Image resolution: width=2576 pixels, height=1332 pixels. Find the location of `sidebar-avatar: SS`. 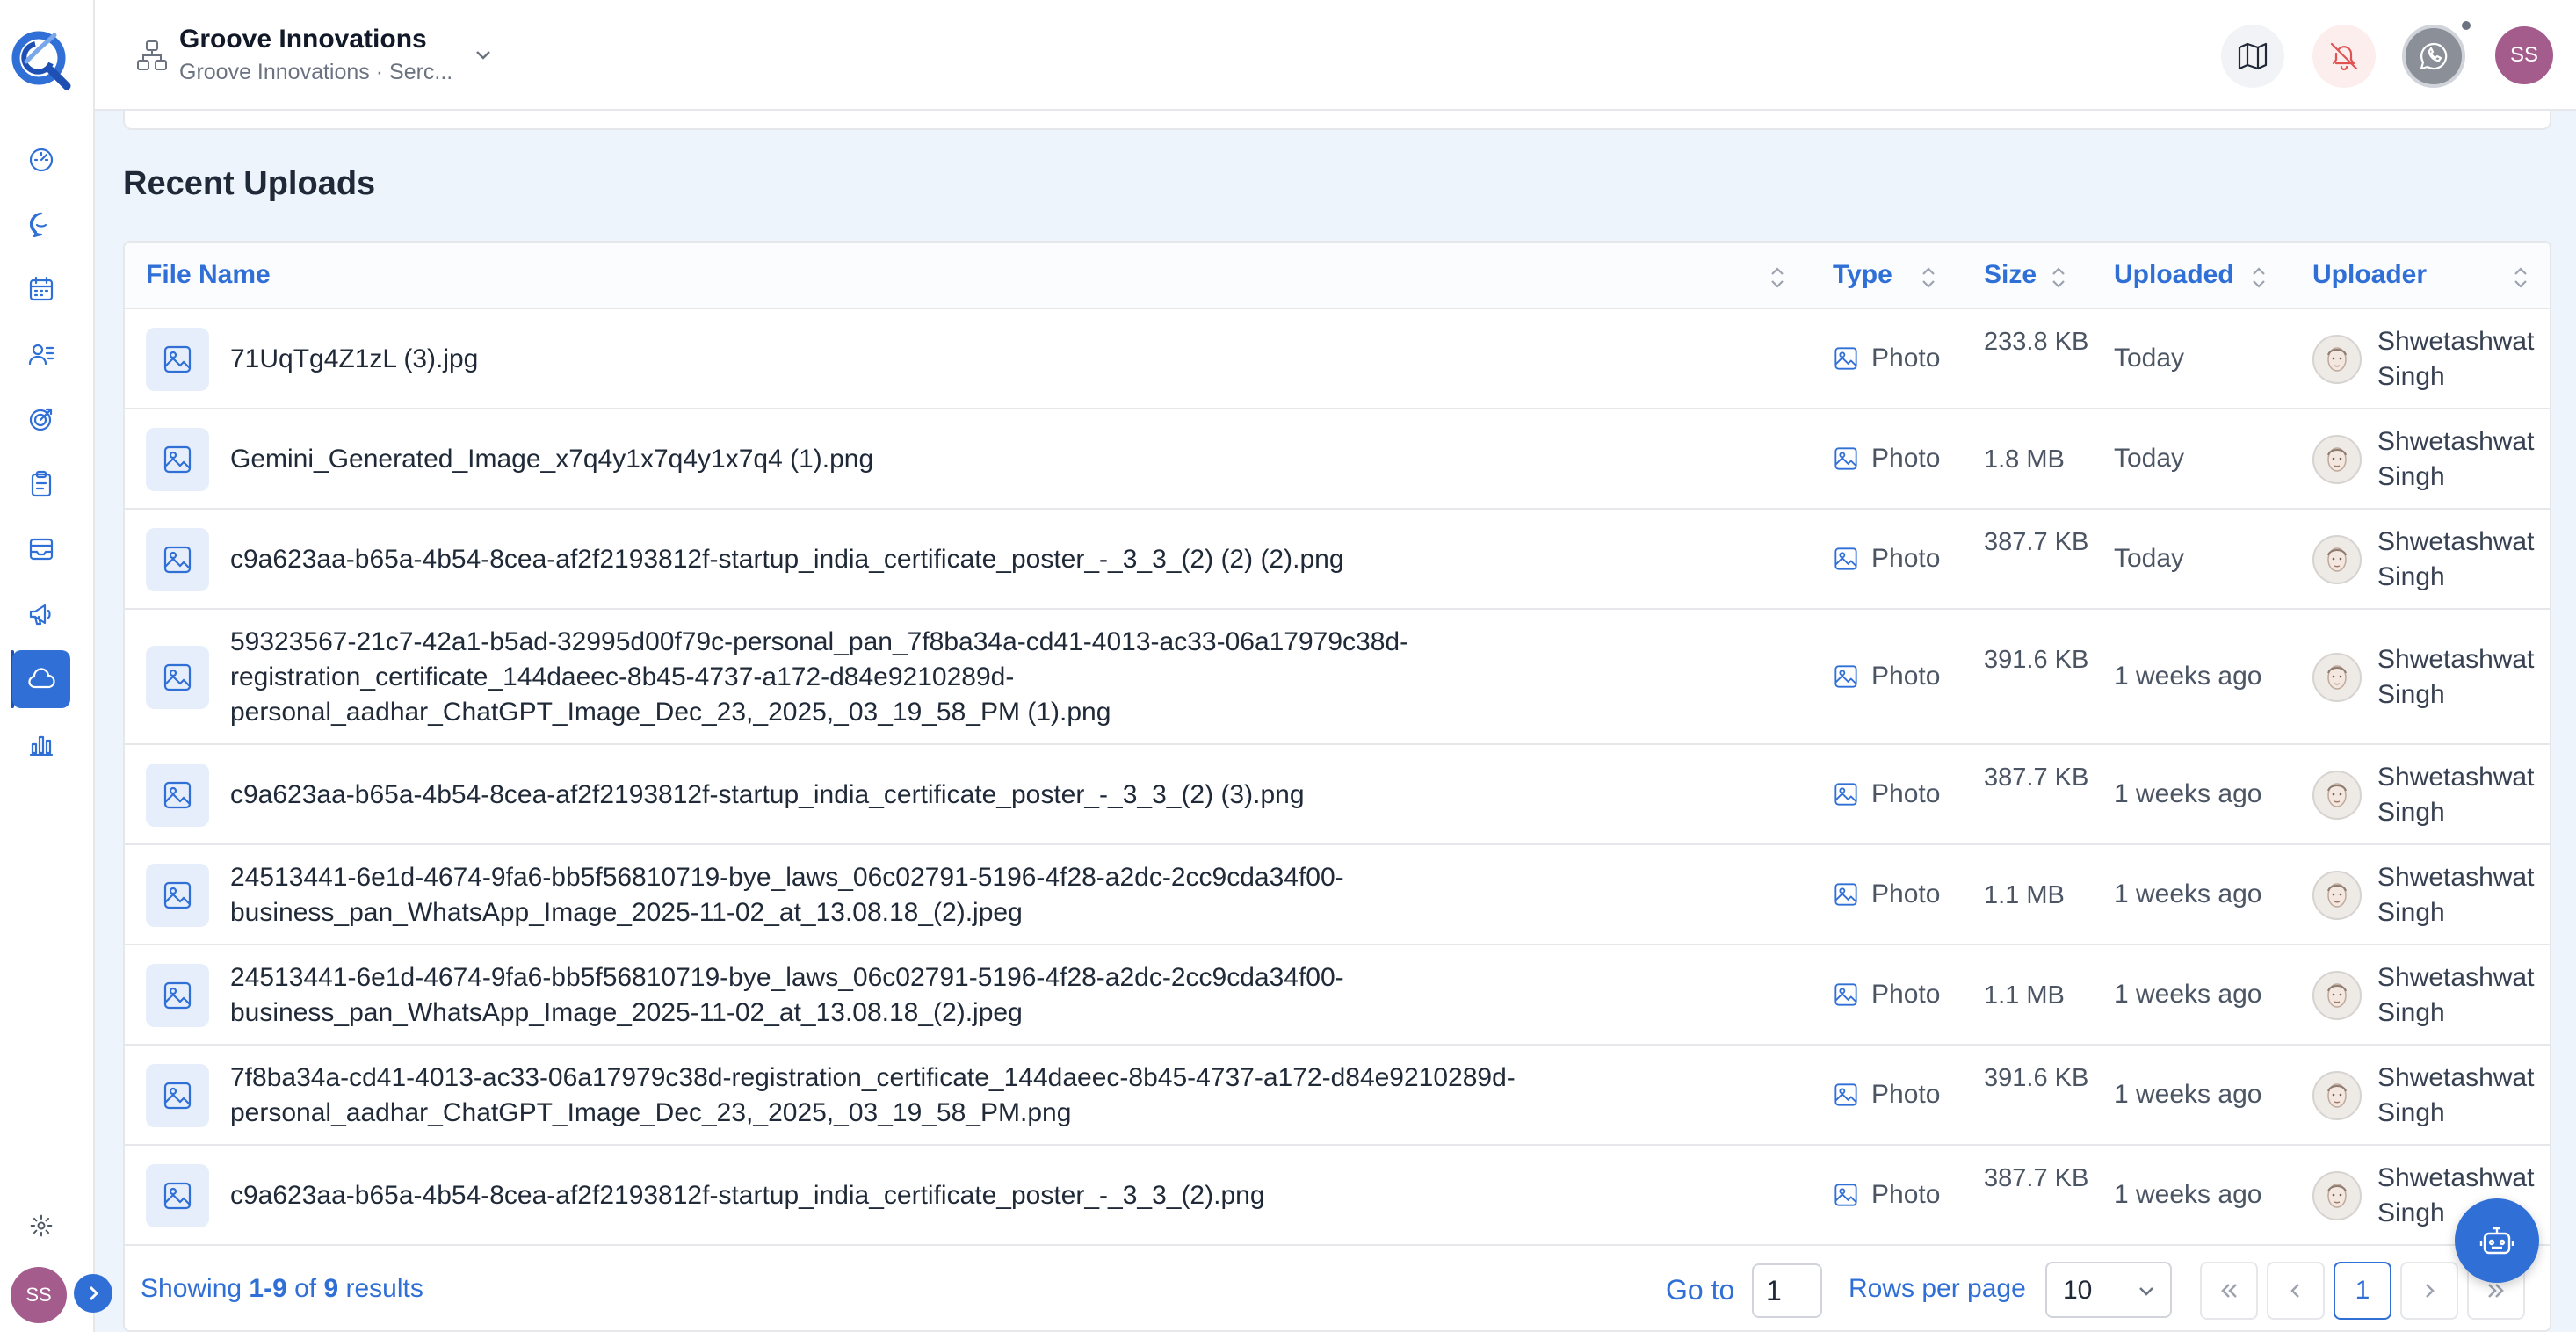

sidebar-avatar: SS is located at coordinates (39, 1295).